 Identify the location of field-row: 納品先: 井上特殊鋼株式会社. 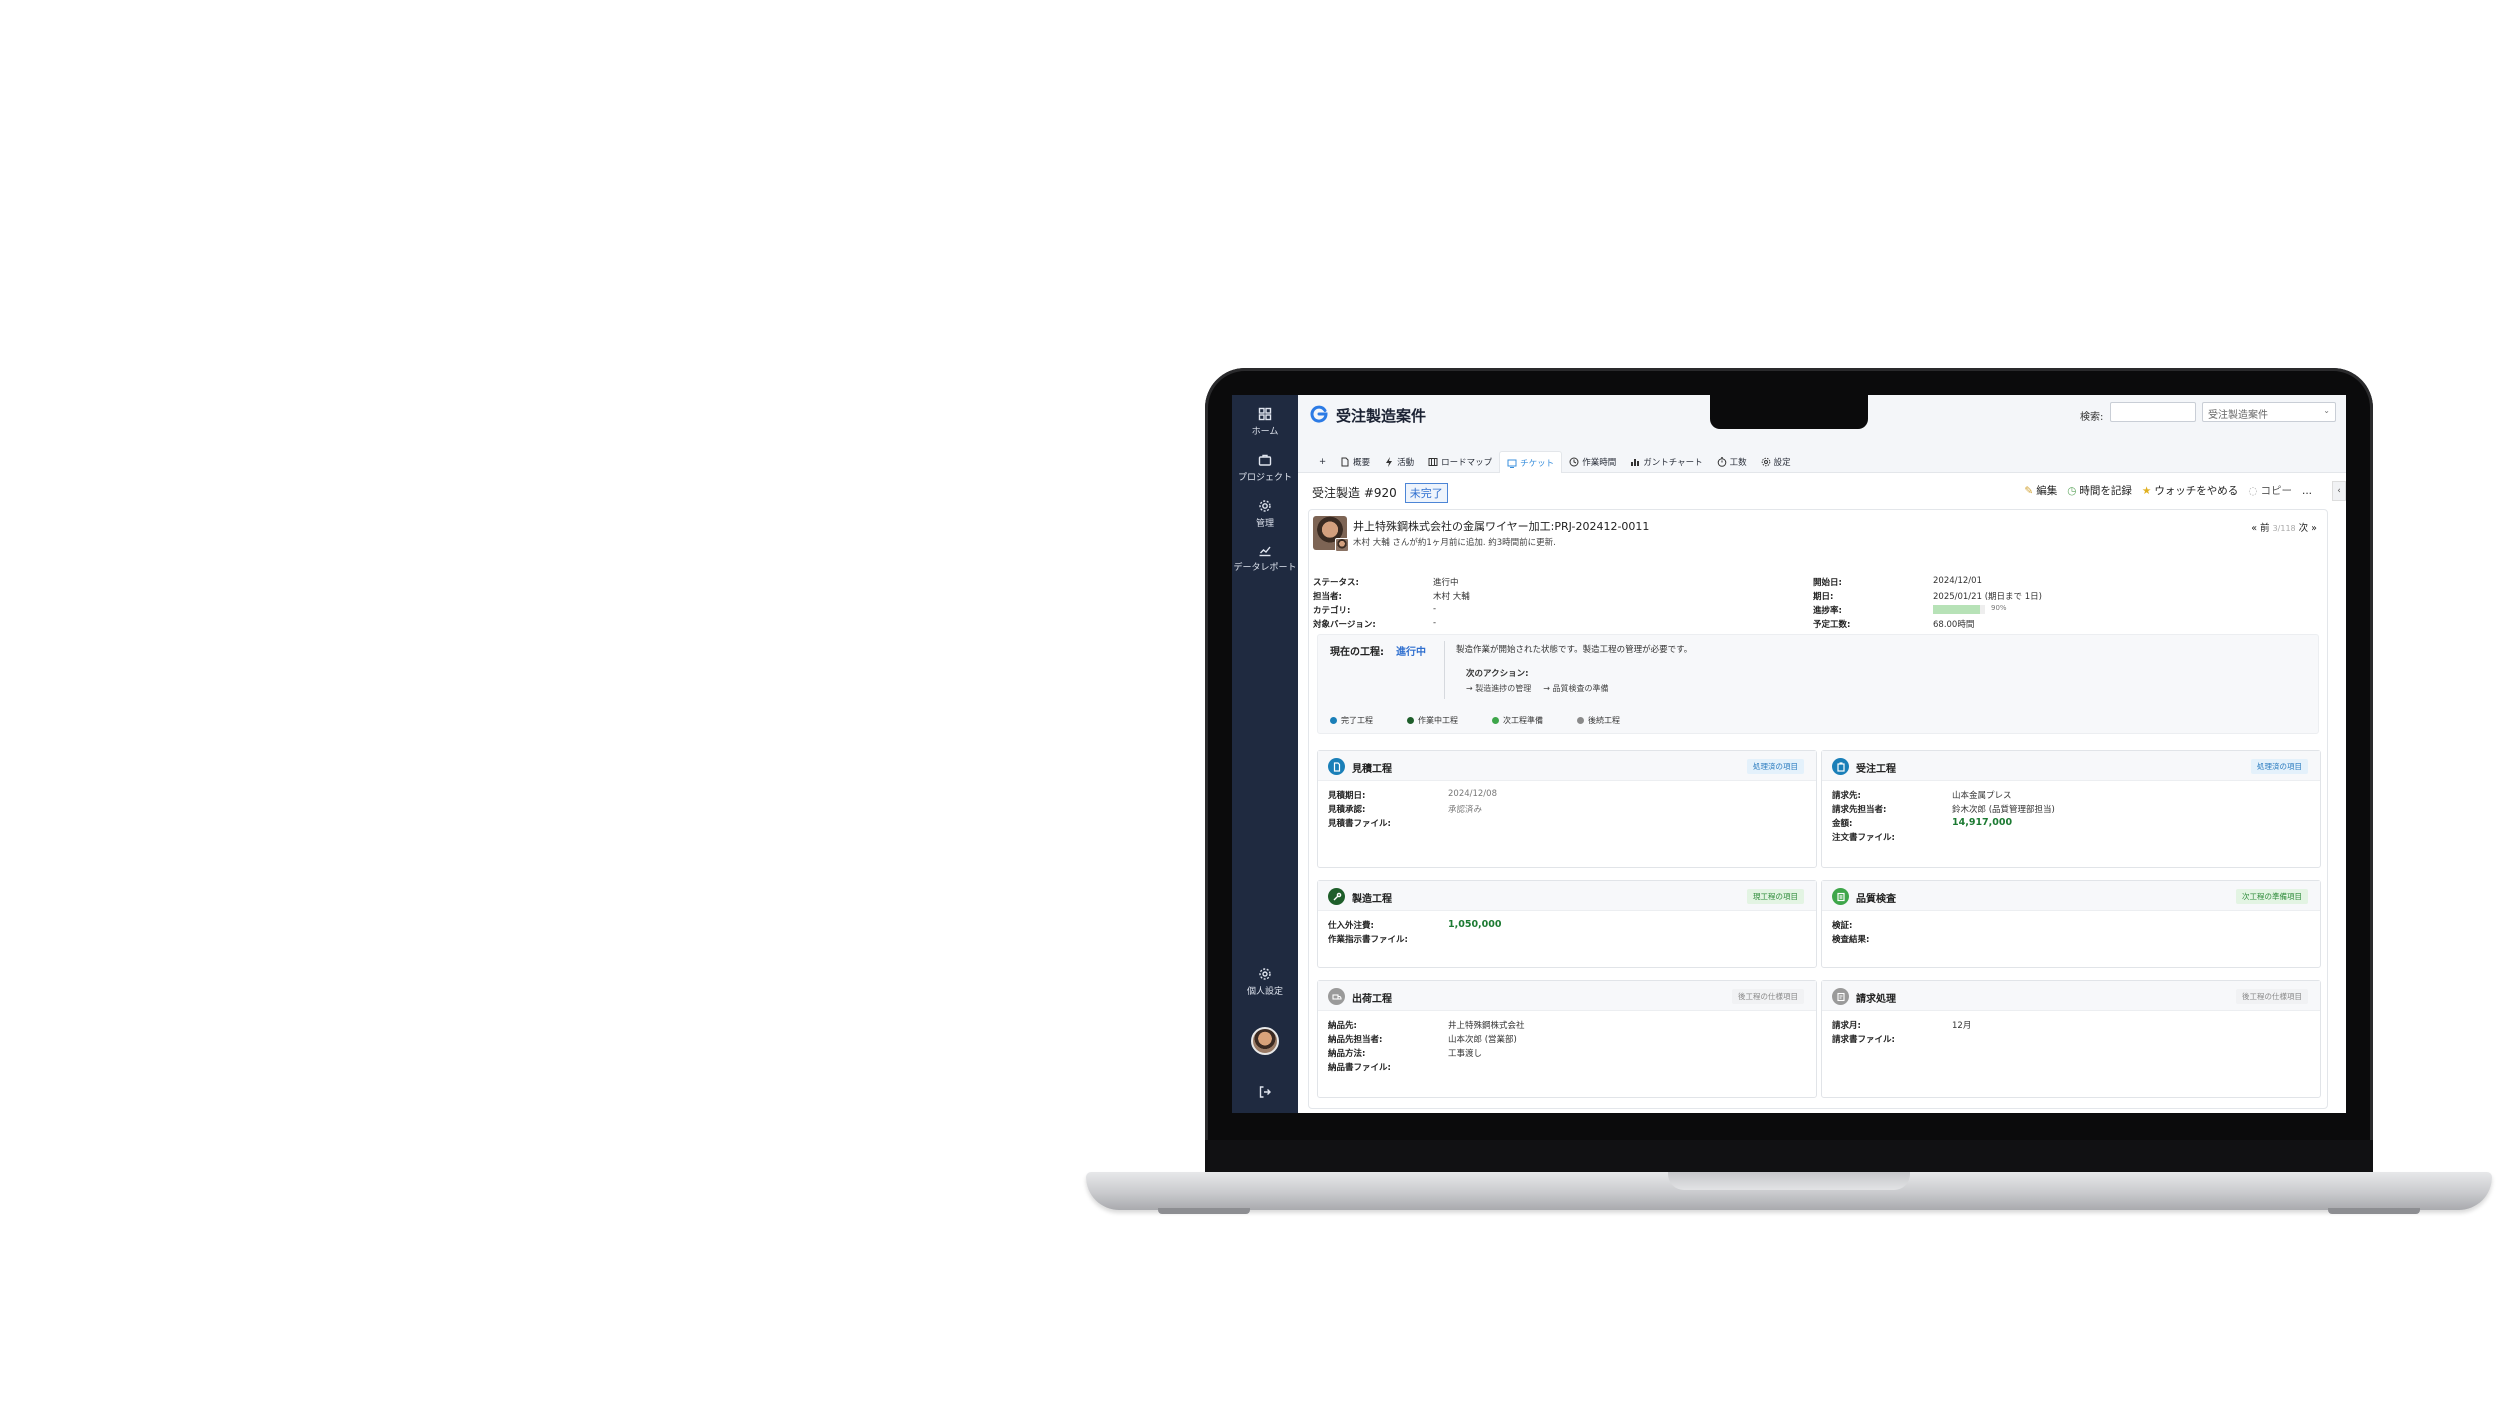
(1567, 1026).